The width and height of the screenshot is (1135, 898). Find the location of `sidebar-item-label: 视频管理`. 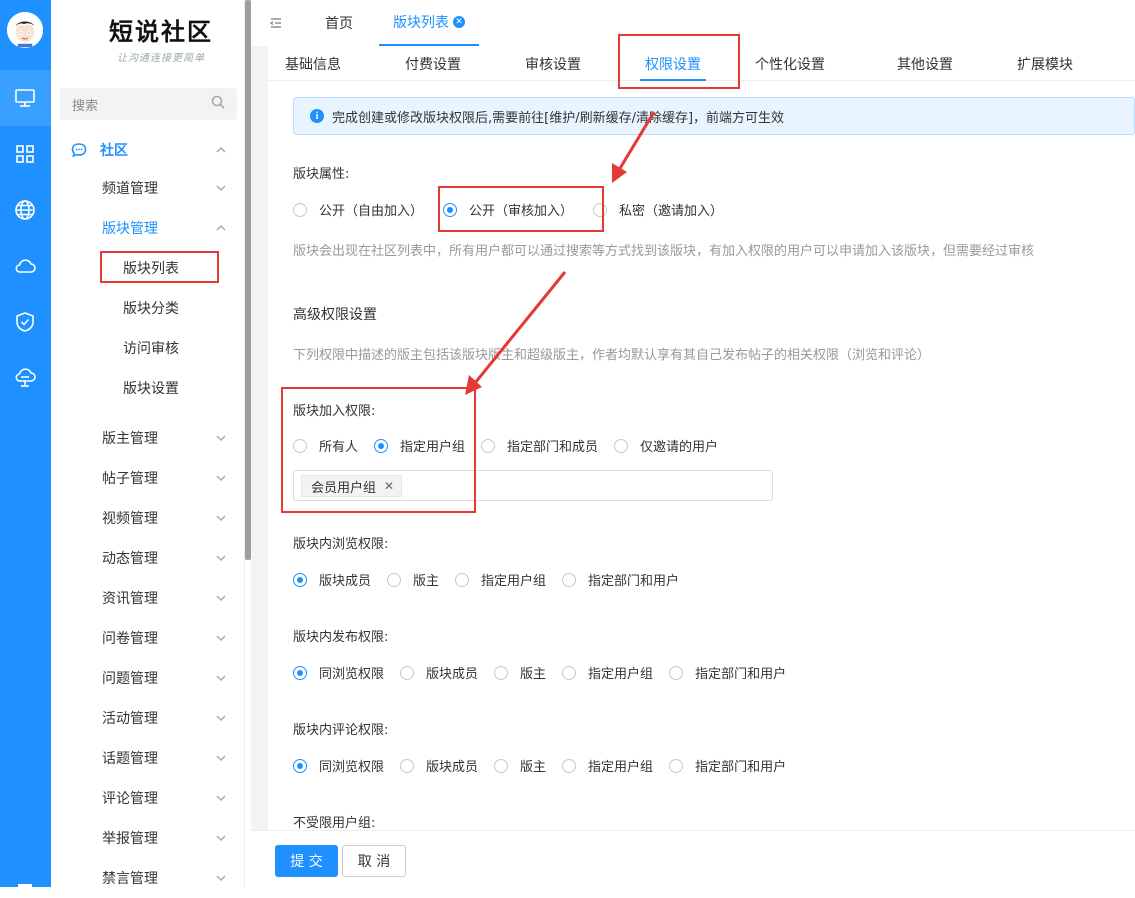

sidebar-item-label: 视频管理 is located at coordinates (130, 519).